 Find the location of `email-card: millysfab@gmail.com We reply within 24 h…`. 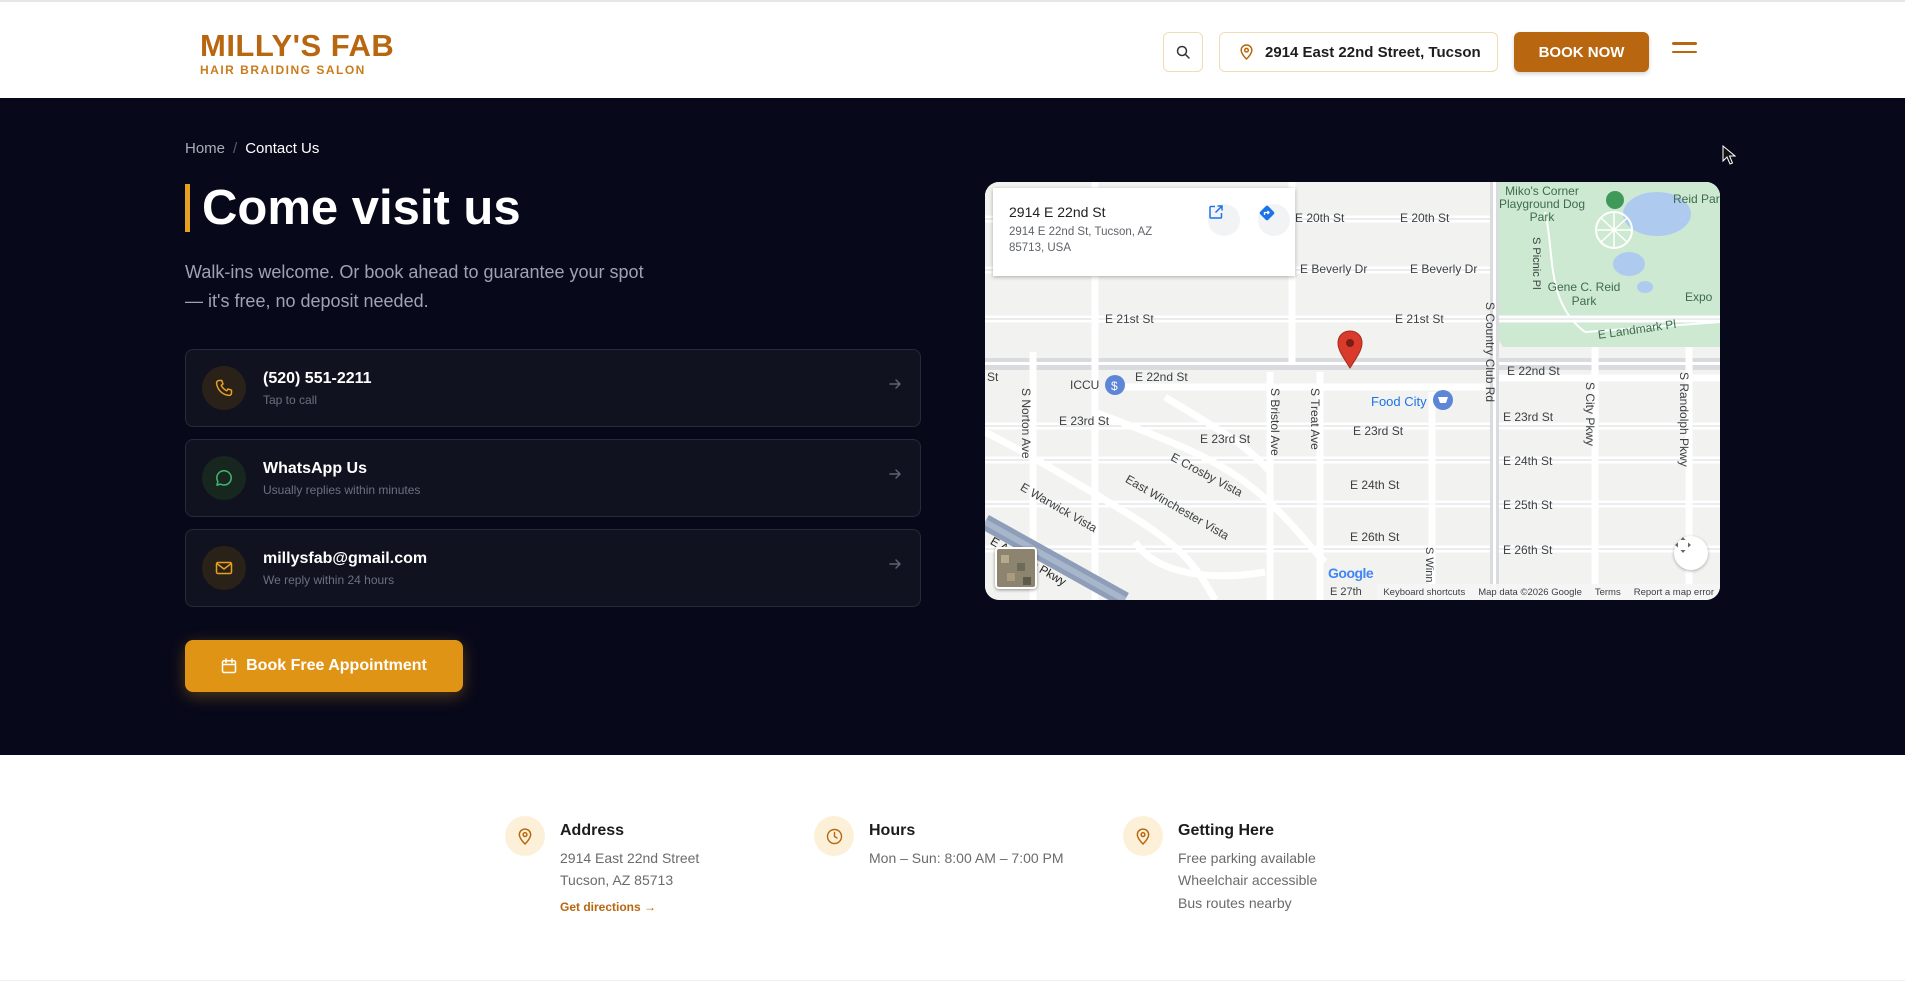

email-card: millysfab@gmail.com We reply within 24 h… is located at coordinates (553, 568).